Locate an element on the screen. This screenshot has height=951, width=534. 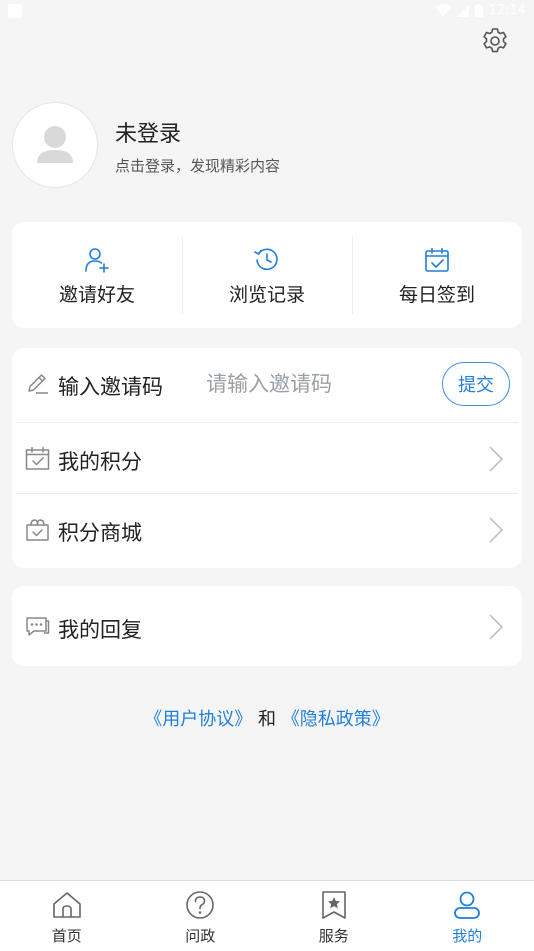
notification-icon is located at coordinates (15, 11).